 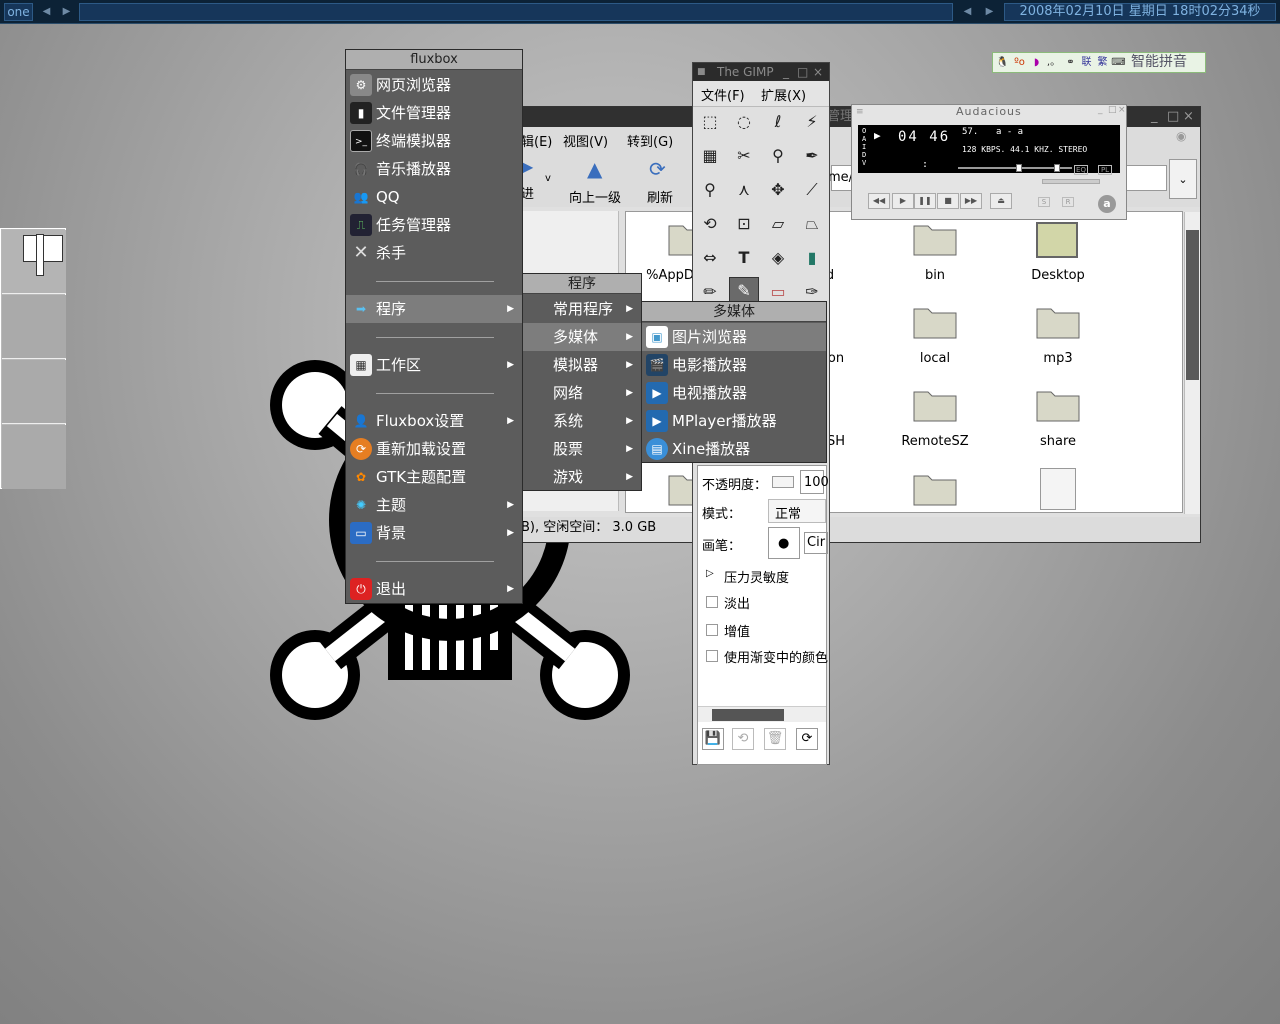 What do you see at coordinates (434, 477) in the screenshot?
I see `menu-item-gtk-theme: ✿ GTK主题配置` at bounding box center [434, 477].